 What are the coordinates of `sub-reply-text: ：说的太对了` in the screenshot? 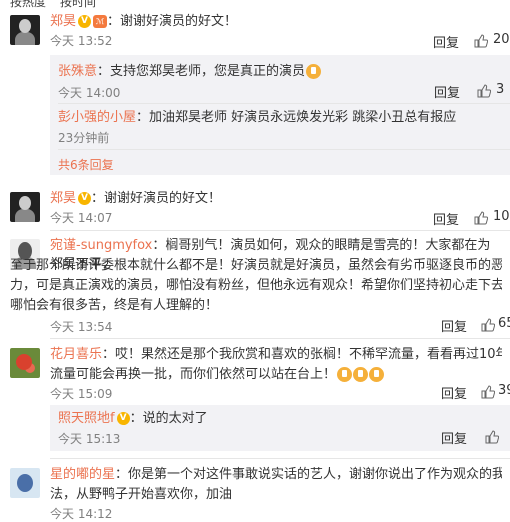 It's located at (168, 418).